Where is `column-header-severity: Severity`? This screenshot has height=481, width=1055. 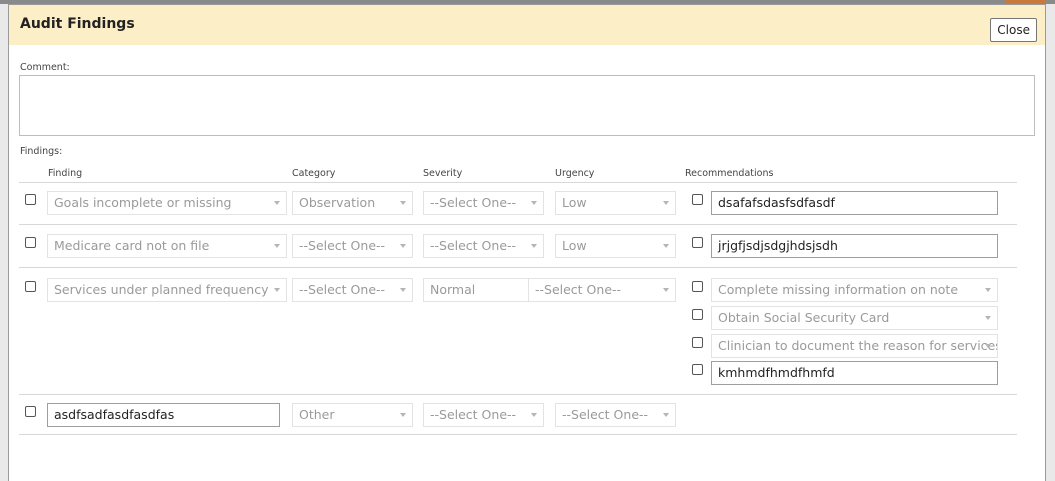
column-header-severity: Severity is located at coordinates (443, 173).